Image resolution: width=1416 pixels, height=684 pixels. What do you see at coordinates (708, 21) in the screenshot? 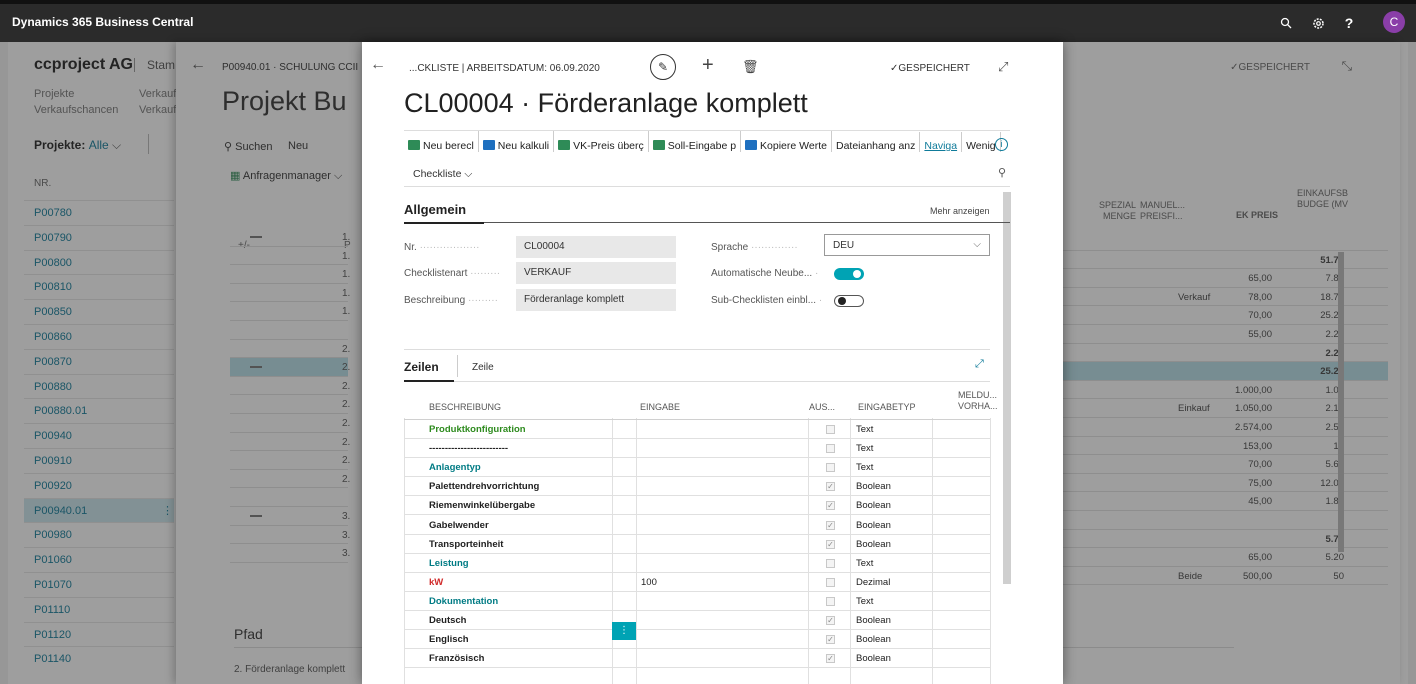
I see `top-bar: Dynamics 365 Business Central ? C` at bounding box center [708, 21].